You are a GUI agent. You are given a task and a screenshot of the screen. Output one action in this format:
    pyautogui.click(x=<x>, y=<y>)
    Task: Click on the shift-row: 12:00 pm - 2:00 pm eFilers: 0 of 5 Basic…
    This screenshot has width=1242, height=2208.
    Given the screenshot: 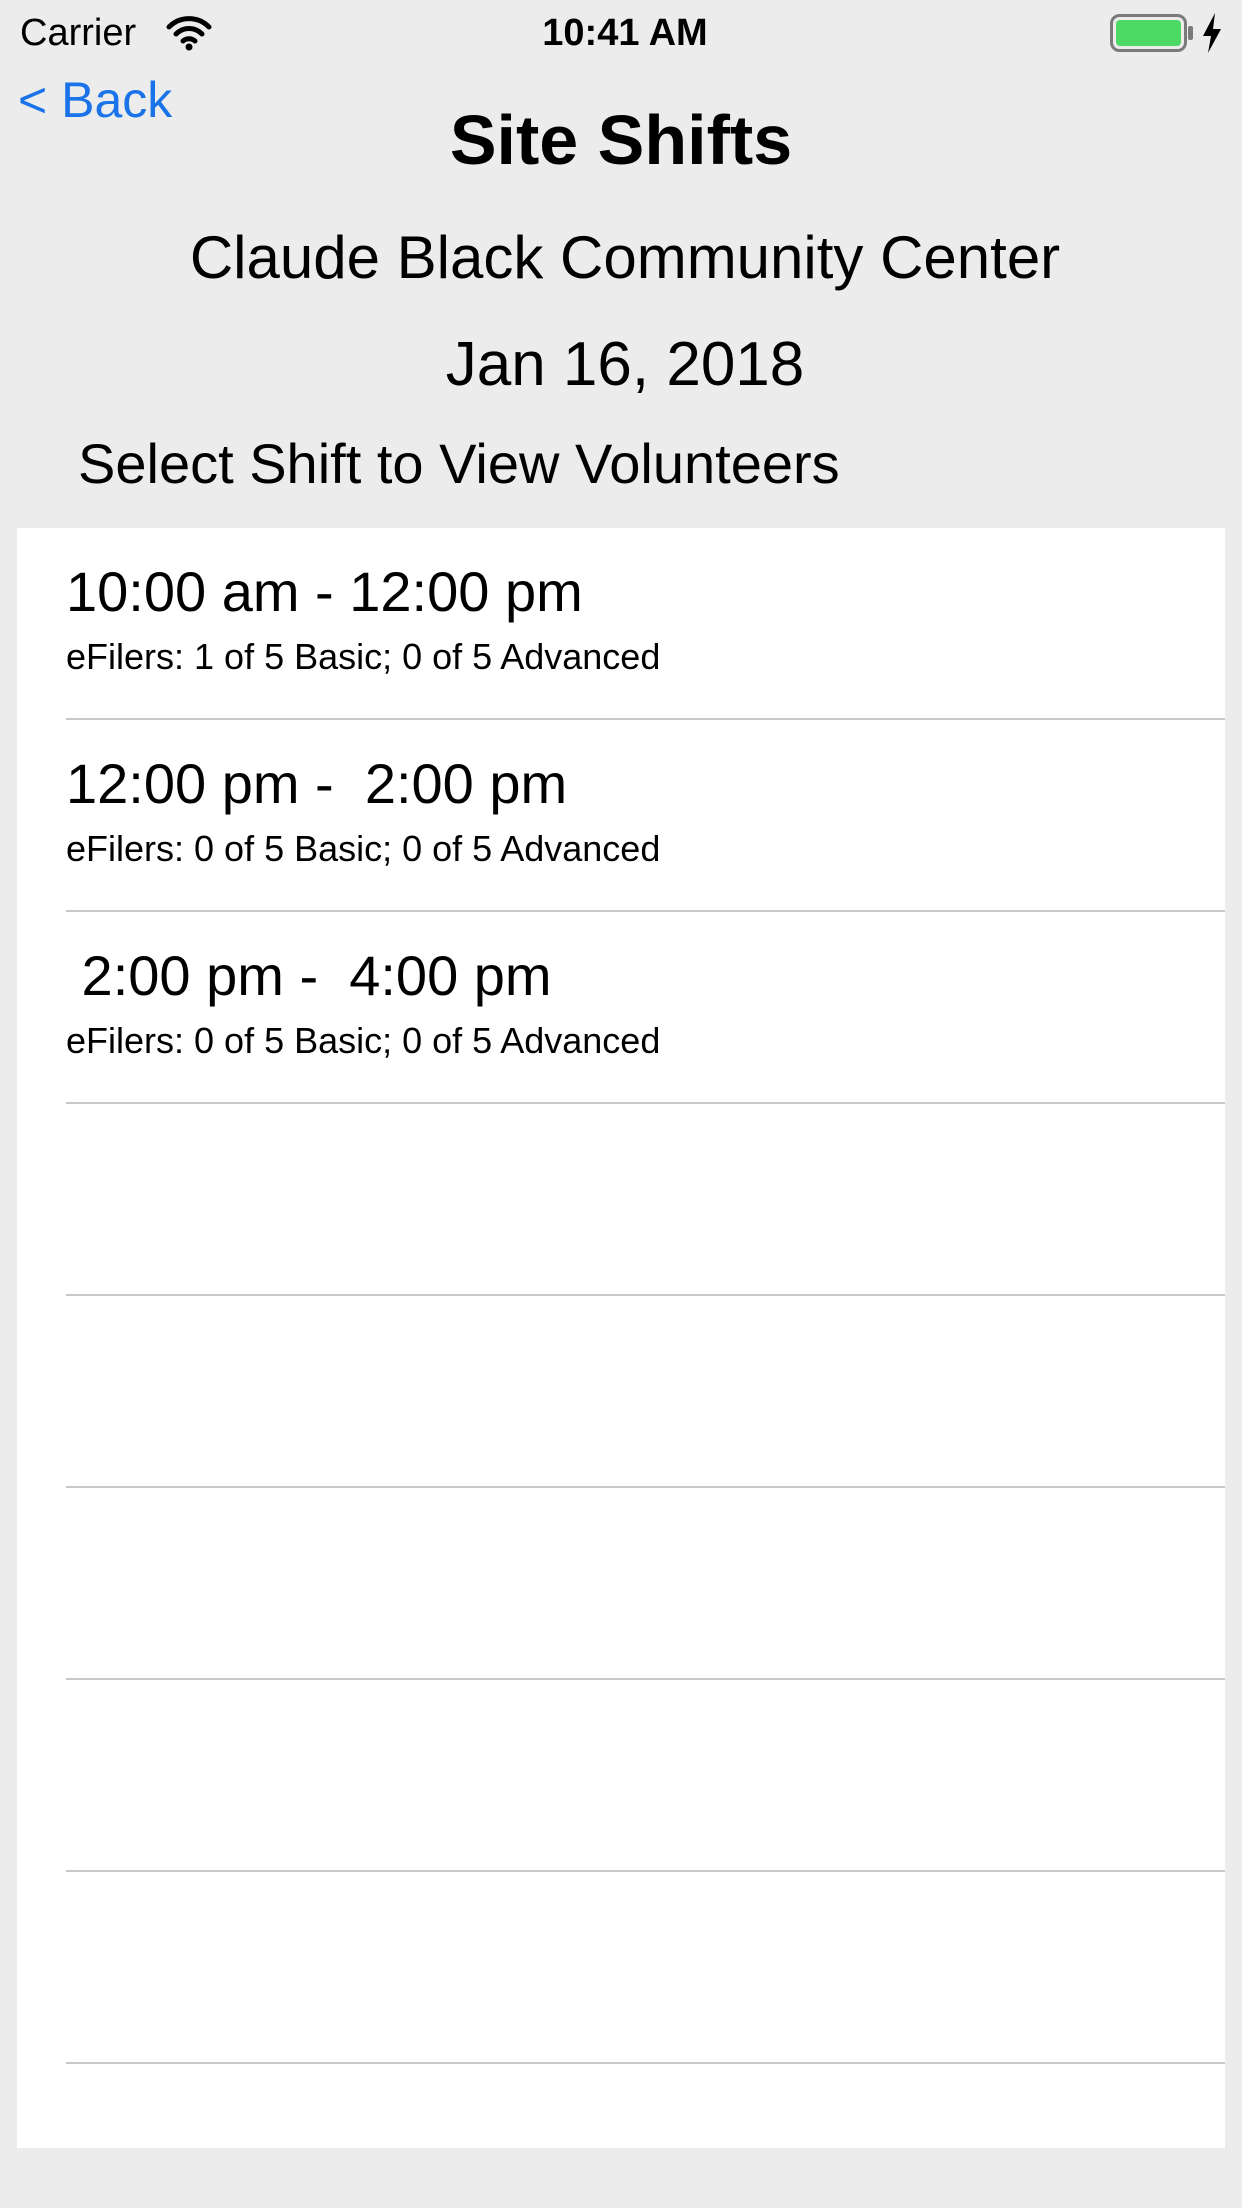 What is the action you would take?
    pyautogui.click(x=621, y=816)
    